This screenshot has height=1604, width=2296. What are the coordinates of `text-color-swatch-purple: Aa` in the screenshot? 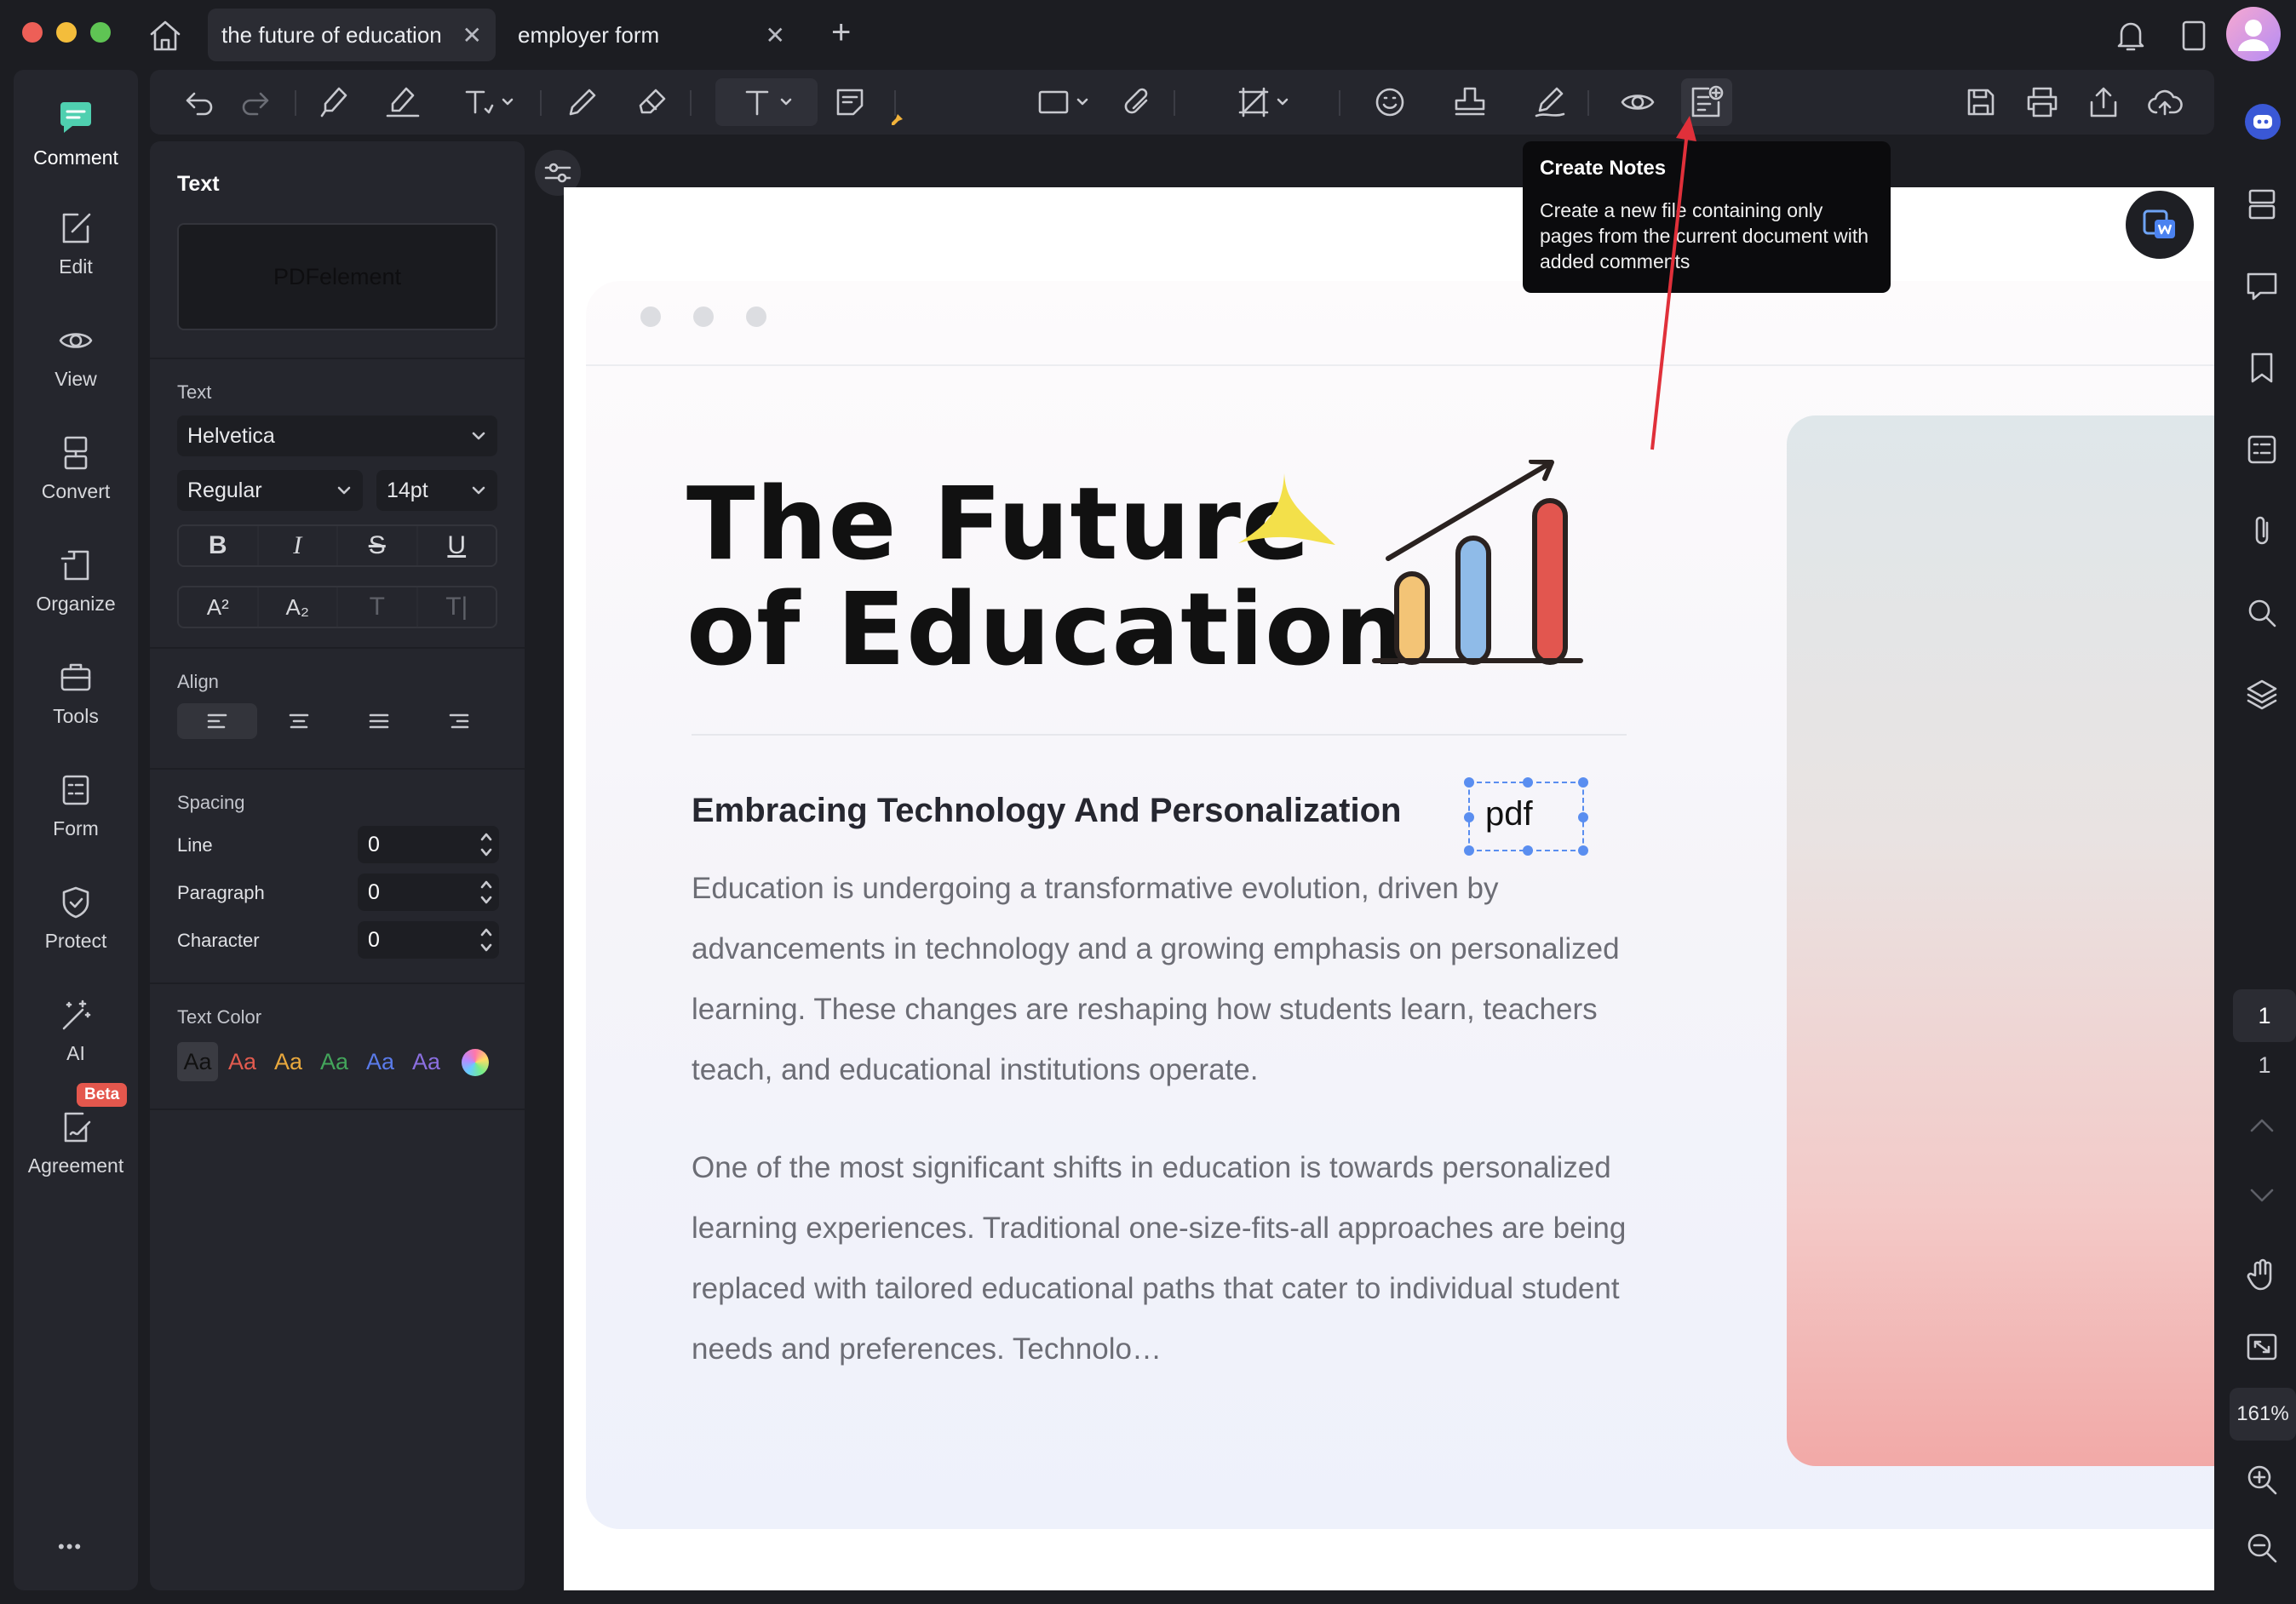 It's located at (426, 1062).